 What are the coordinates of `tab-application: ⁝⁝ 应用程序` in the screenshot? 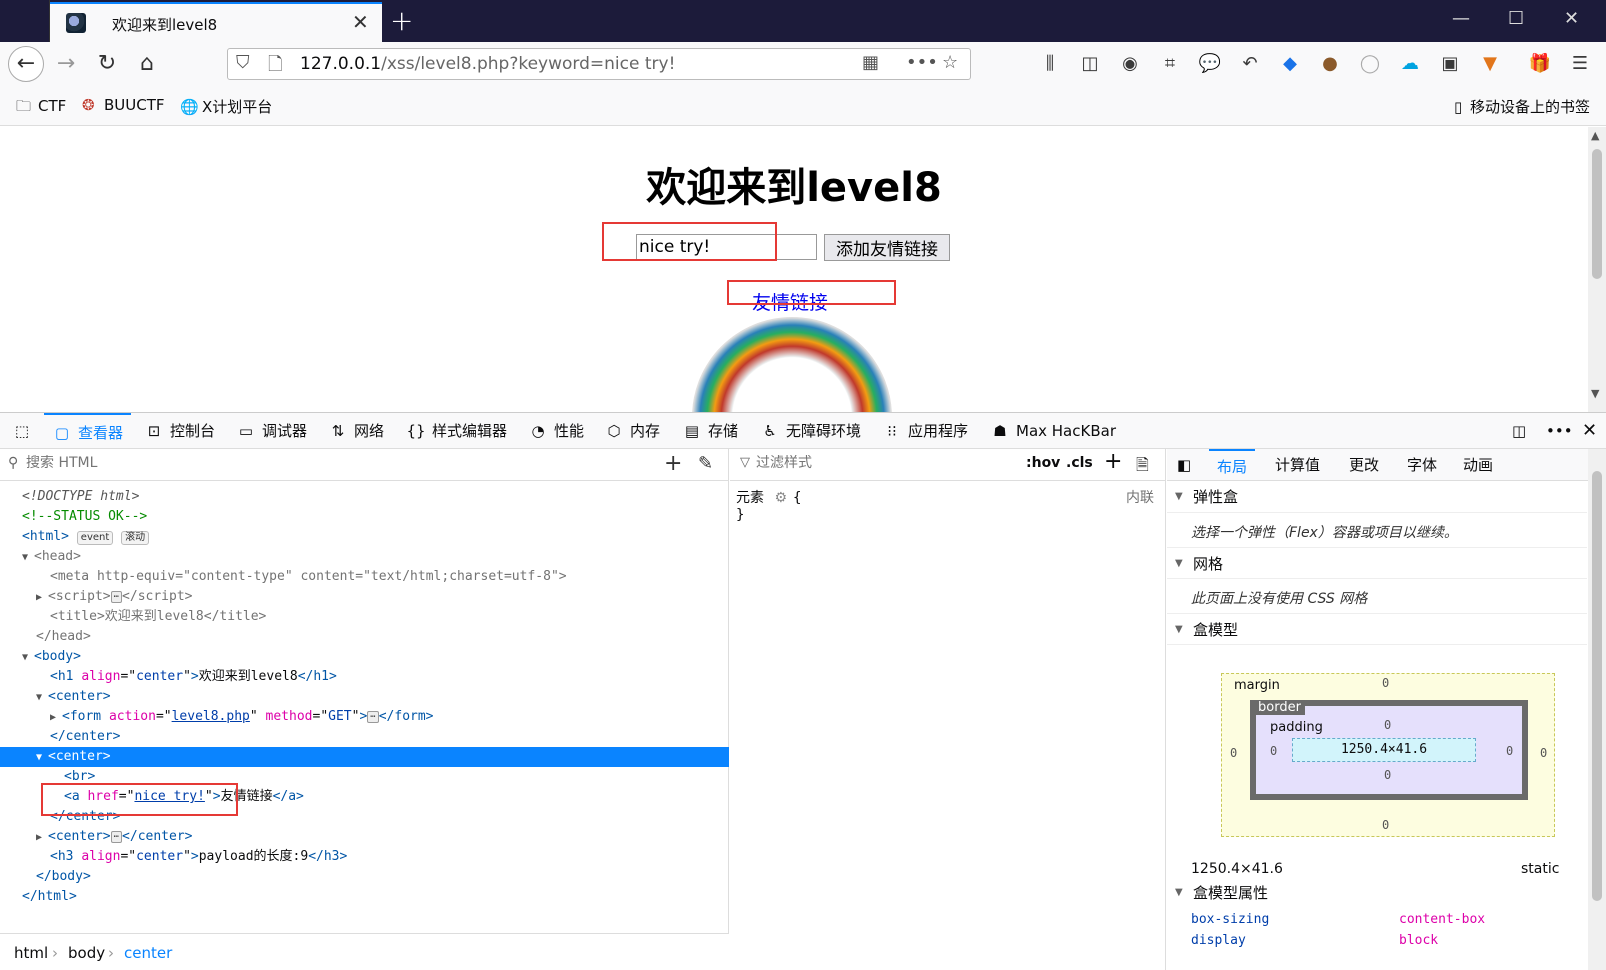 It's located at (925, 431).